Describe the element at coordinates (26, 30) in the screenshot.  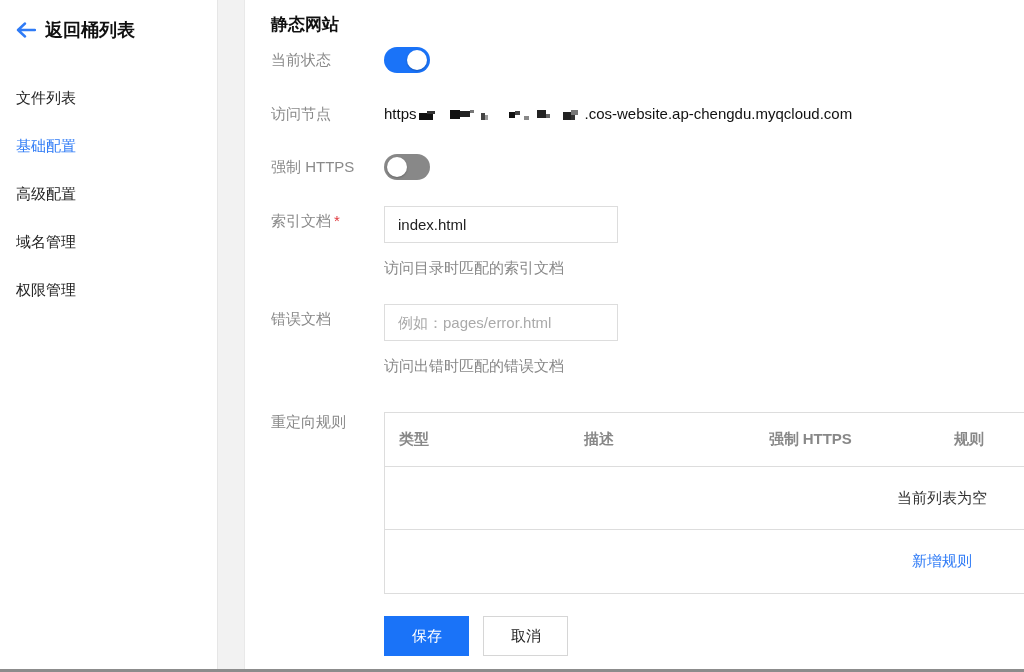
I see `back-arrow-icon` at that location.